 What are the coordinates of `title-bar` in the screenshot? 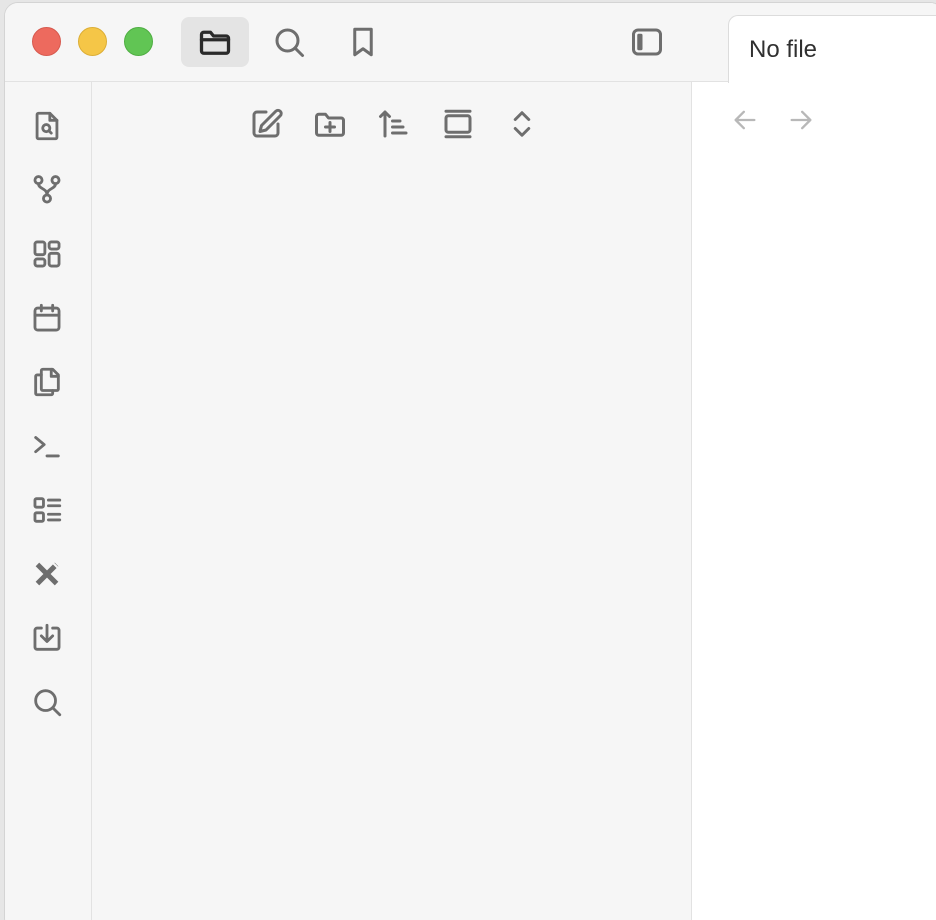 It's located at (348, 42).